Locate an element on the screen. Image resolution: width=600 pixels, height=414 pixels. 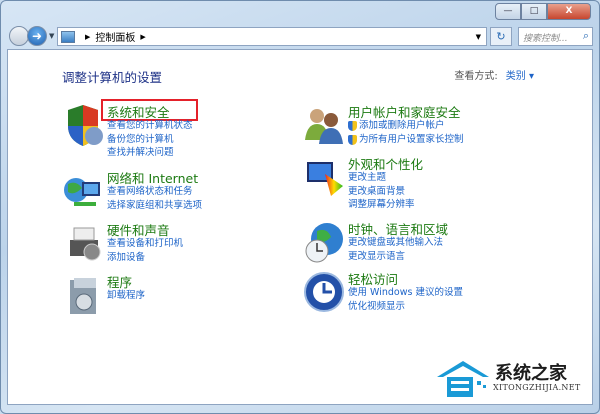
watermark-name: 系统之家 is located at coordinates (531, 373).